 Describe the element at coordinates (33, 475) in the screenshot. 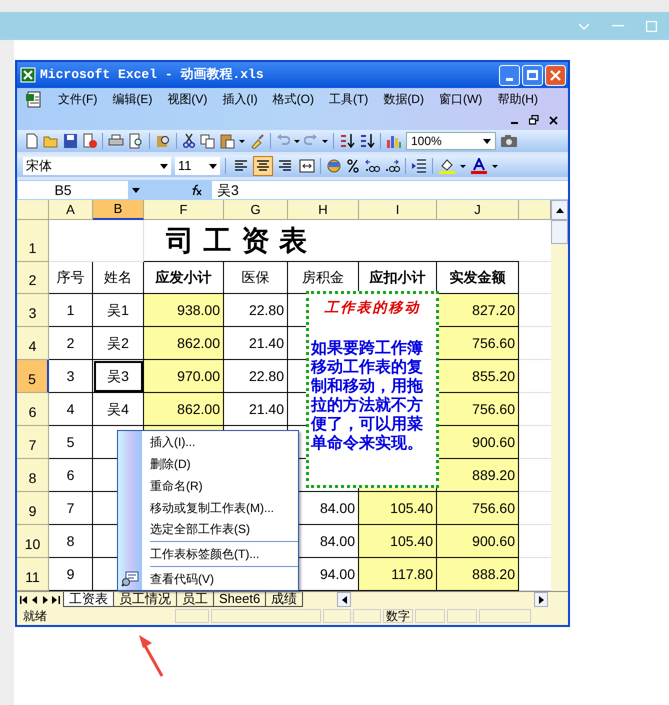

I see `row-header: 8` at that location.